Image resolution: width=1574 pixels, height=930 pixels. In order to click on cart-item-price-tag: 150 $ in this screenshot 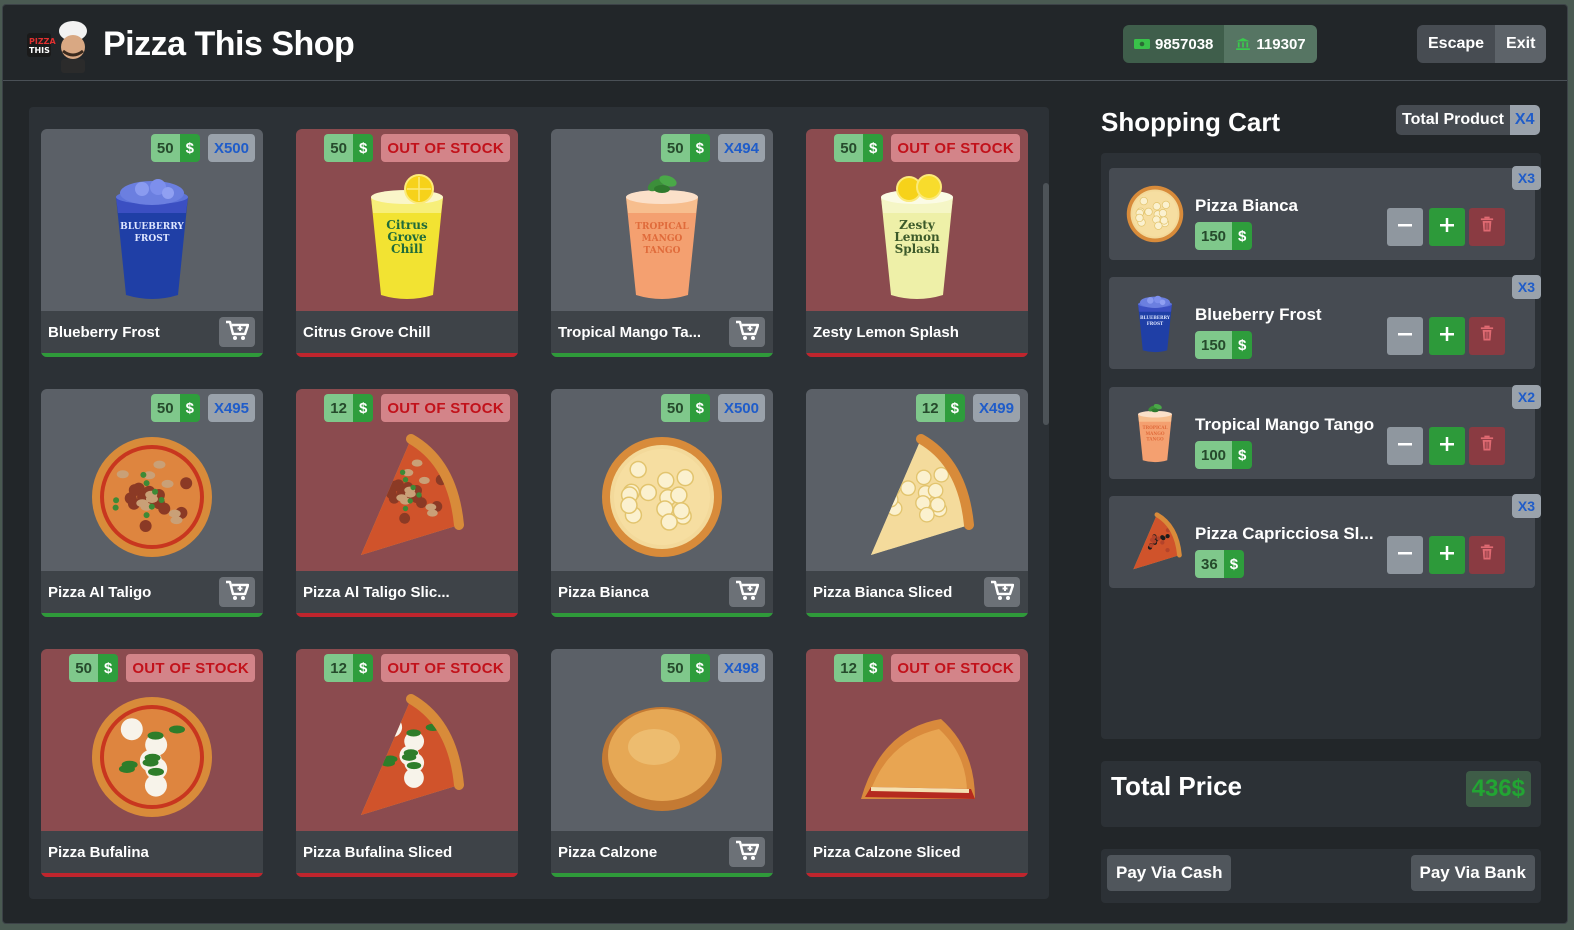, I will do `click(1224, 236)`.